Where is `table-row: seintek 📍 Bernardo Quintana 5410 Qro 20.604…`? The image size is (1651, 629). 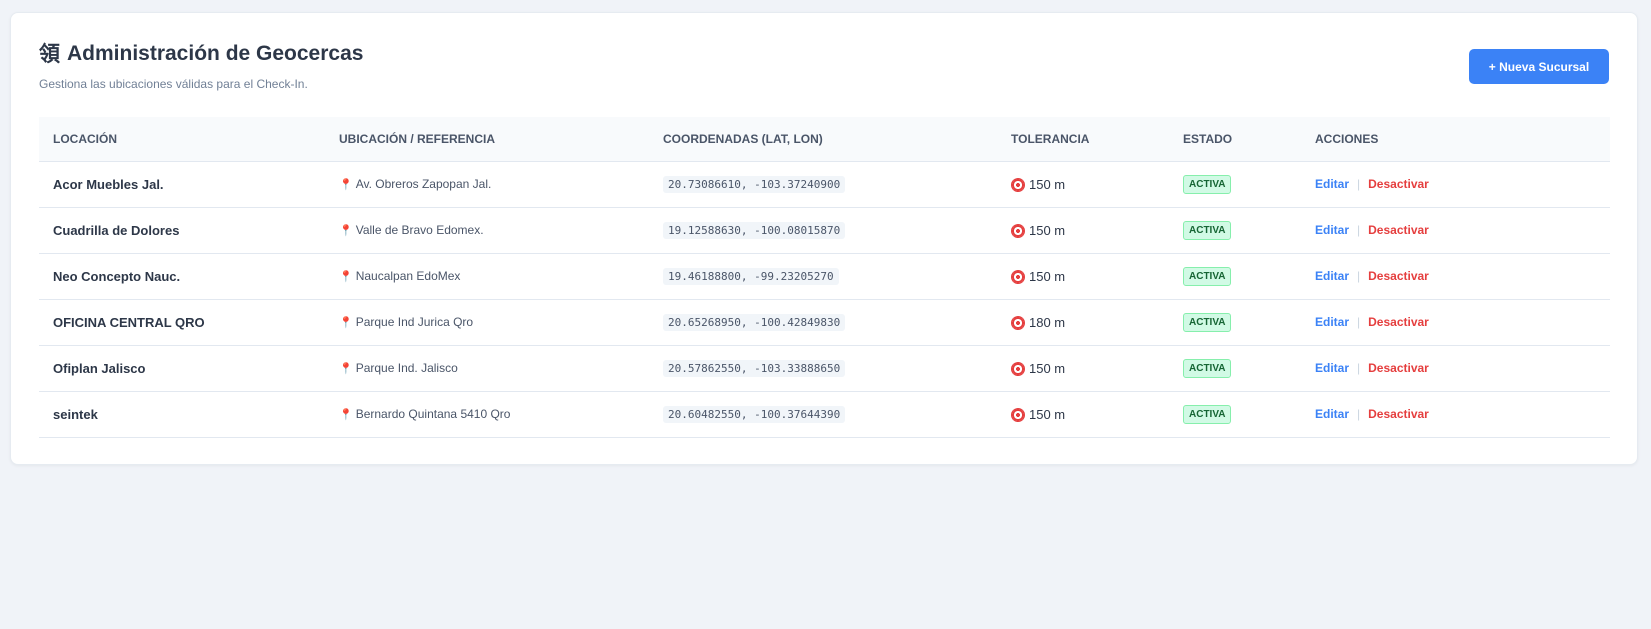
table-row: seintek 📍 Bernardo Quintana 5410 Qro 20.604… is located at coordinates (824, 414).